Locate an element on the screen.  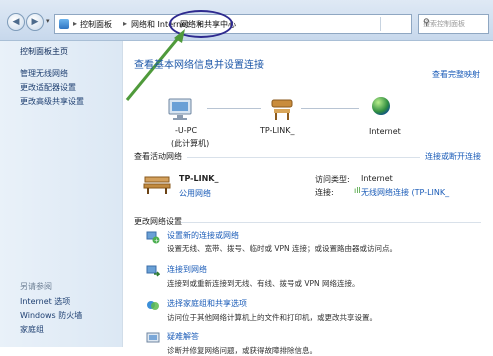
address-dropdown-refresh is located at coordinates (394, 24).